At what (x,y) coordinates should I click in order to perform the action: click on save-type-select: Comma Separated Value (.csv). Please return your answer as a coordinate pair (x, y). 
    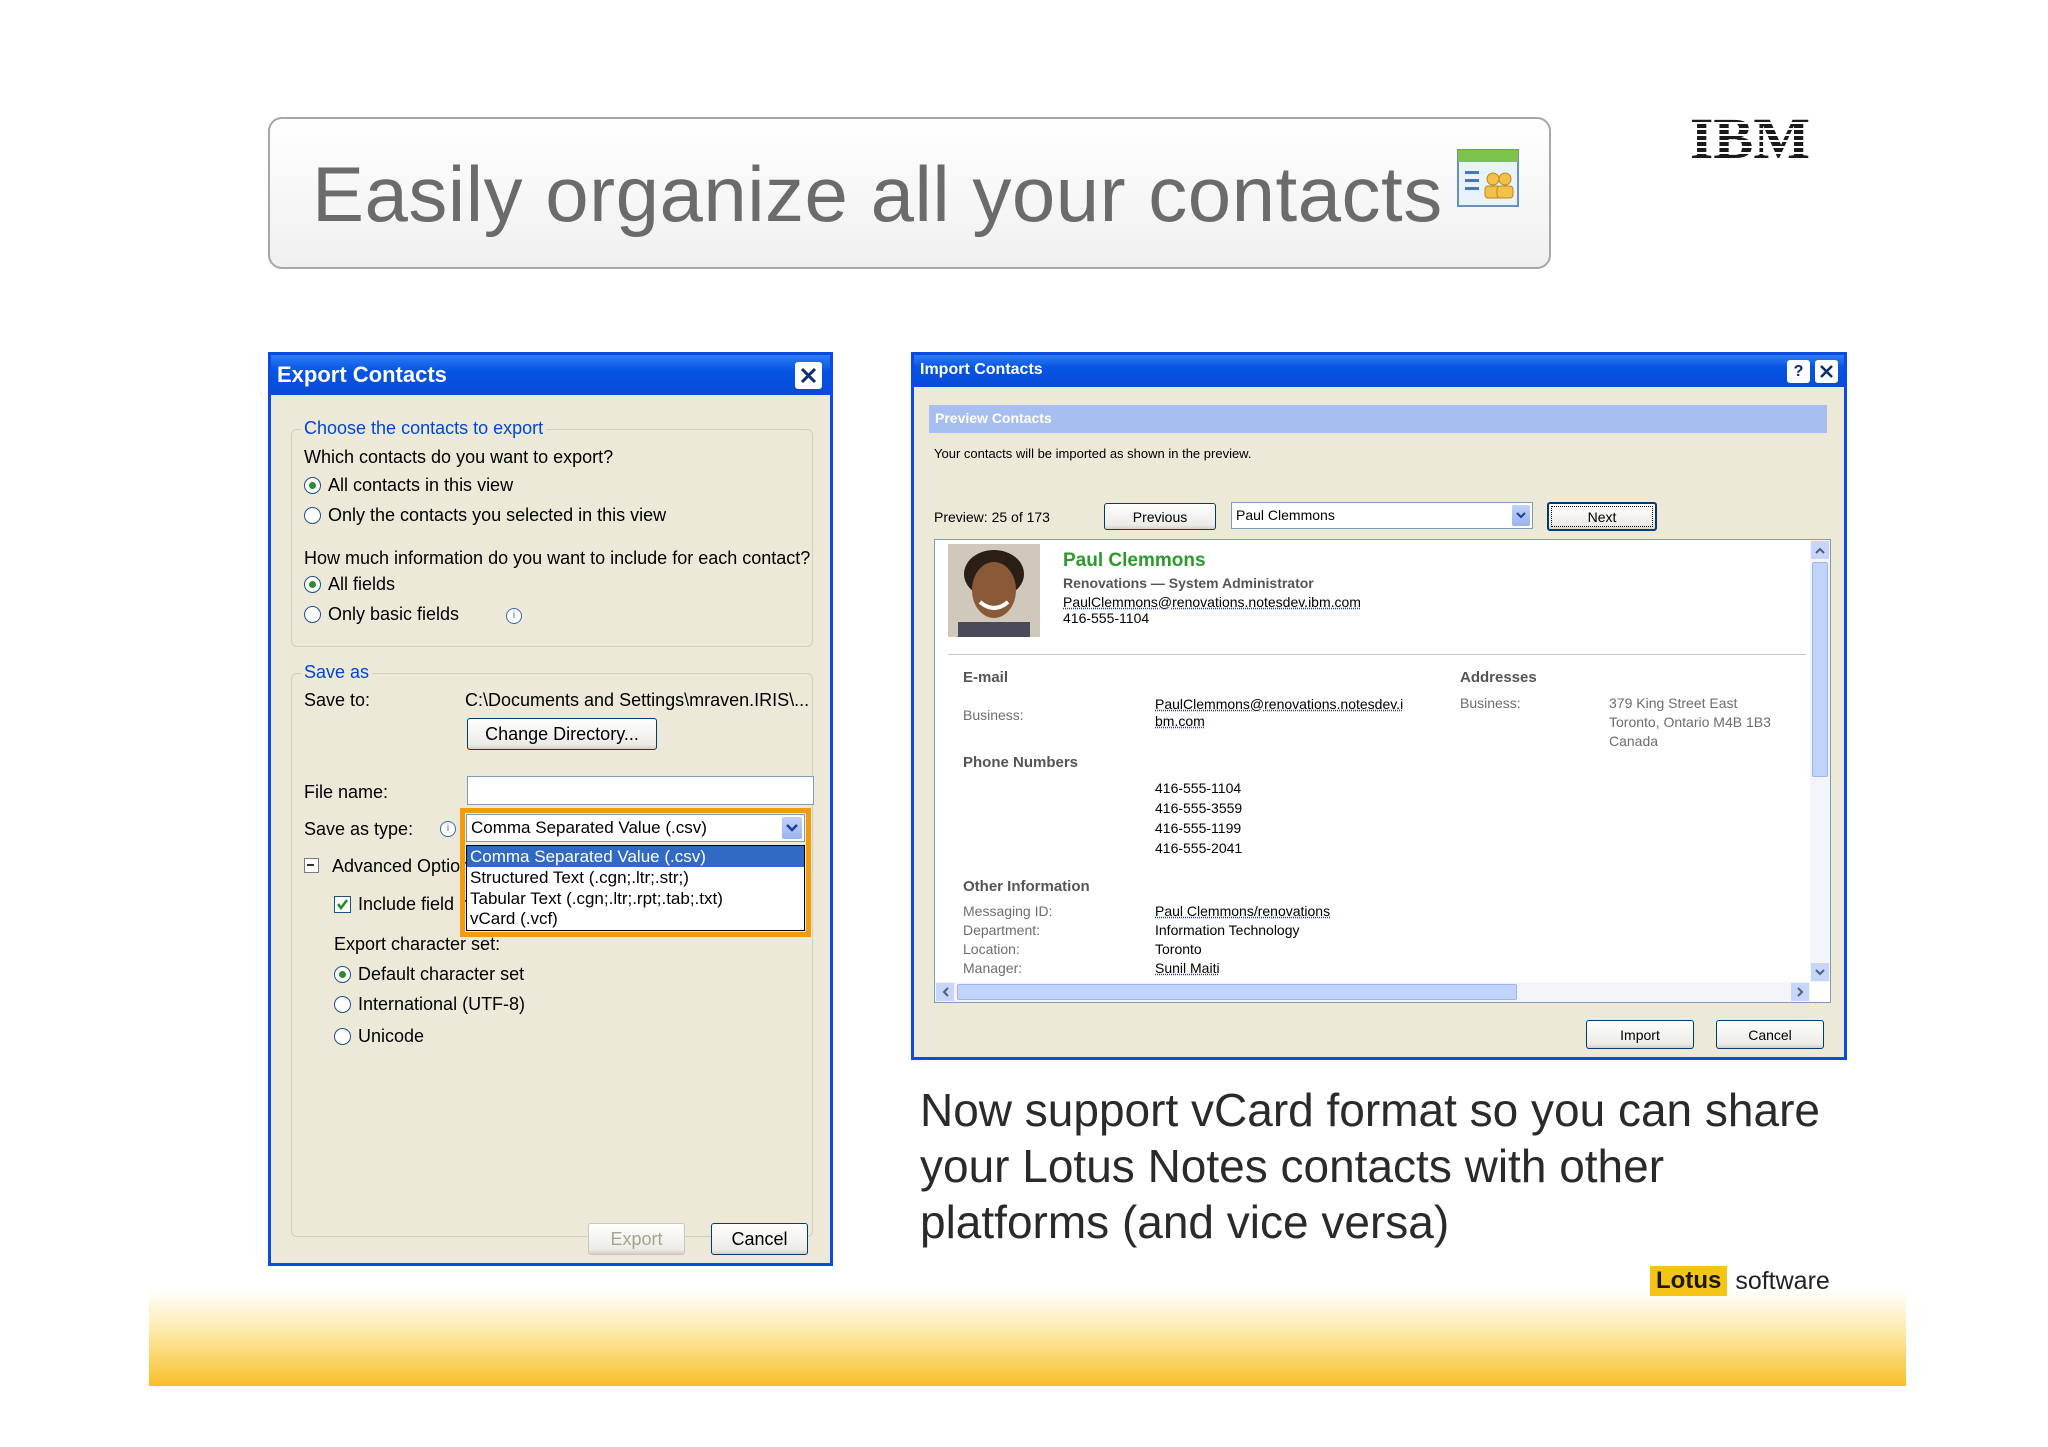
    Looking at the image, I should click on (635, 828).